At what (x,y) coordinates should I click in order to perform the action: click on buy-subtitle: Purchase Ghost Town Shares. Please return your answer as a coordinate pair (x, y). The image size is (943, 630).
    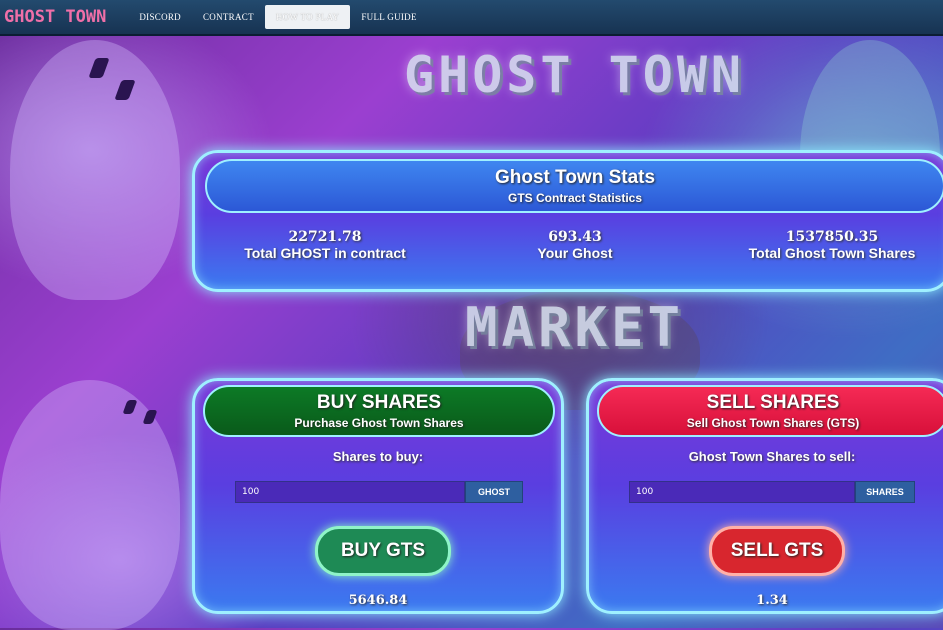
    Looking at the image, I should click on (379, 423).